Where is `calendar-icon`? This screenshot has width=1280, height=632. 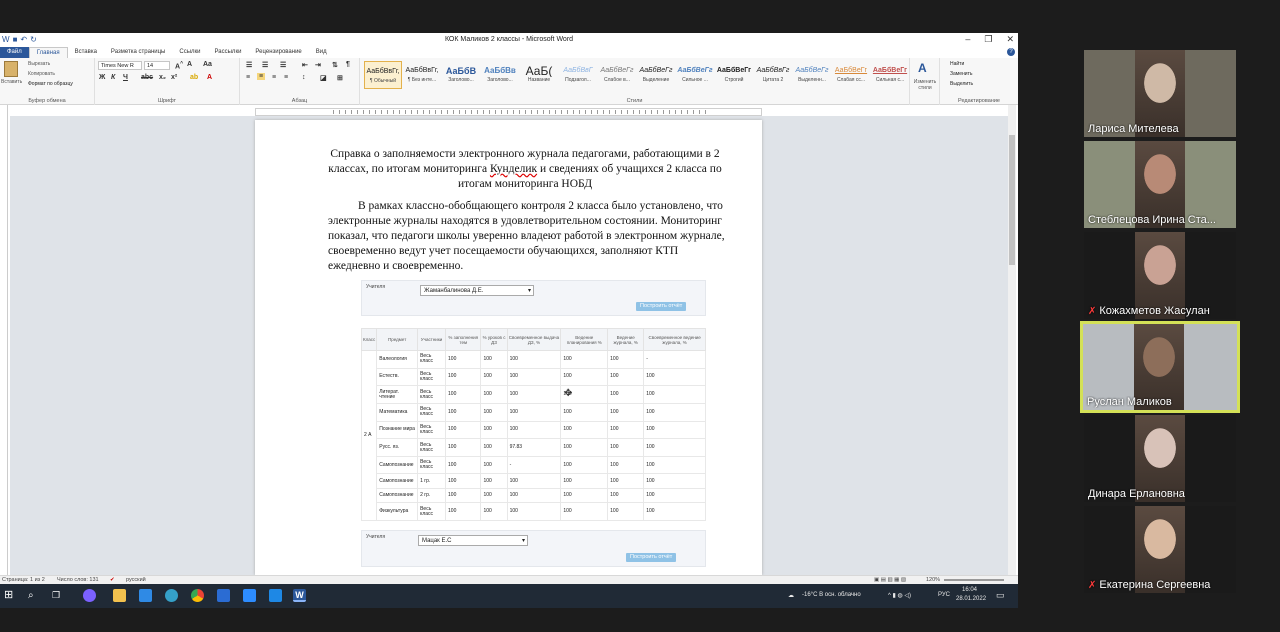 calendar-icon is located at coordinates (275, 595).